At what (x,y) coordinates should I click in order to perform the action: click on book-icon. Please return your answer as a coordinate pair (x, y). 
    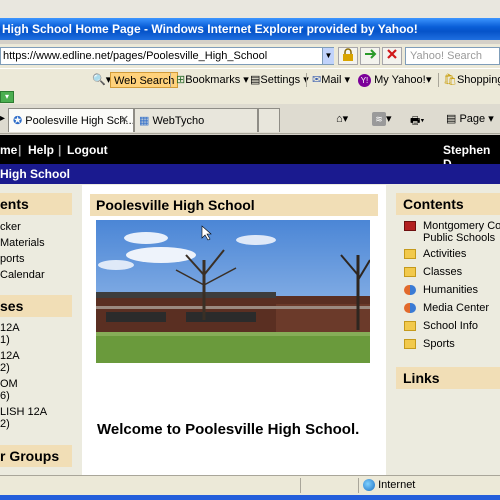
    Looking at the image, I should click on (410, 226).